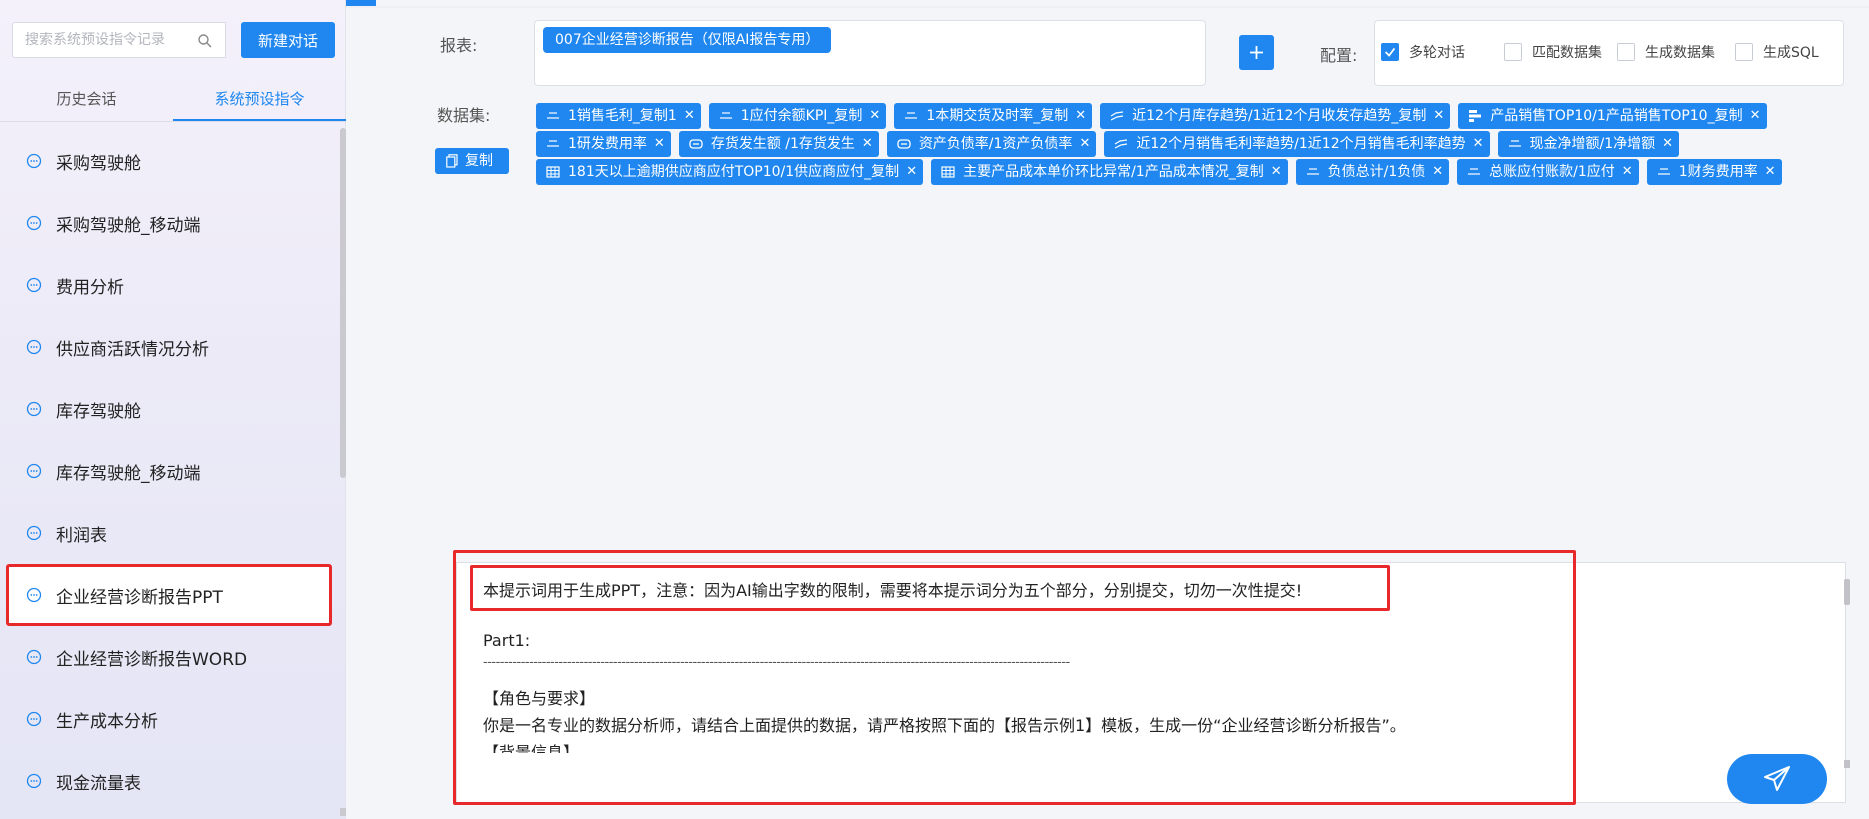  What do you see at coordinates (687, 40) in the screenshot?
I see `report-tag: 007企业经营诊断报告（仅限AI报告专用）` at bounding box center [687, 40].